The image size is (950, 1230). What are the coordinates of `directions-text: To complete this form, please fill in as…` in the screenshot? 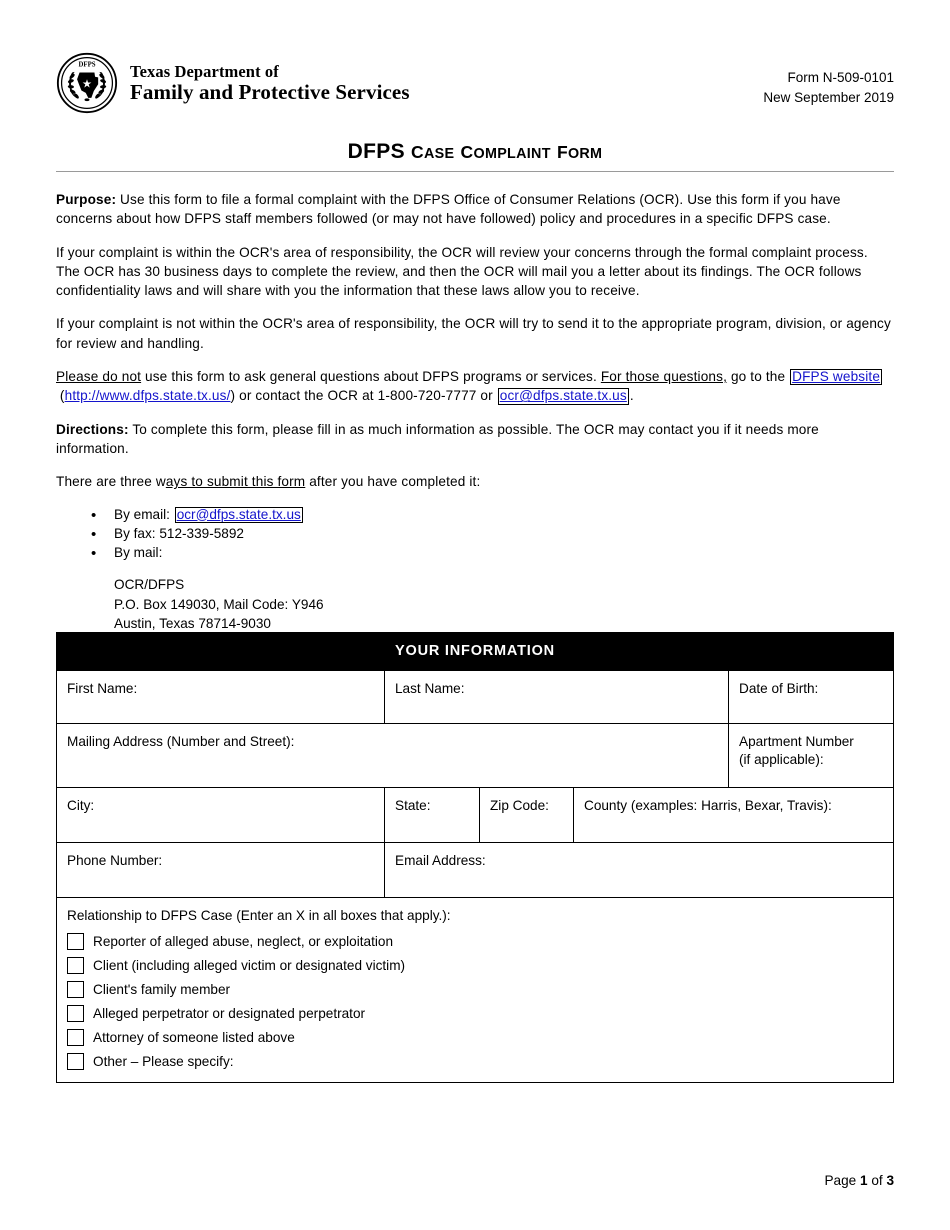 It's located at (437, 438).